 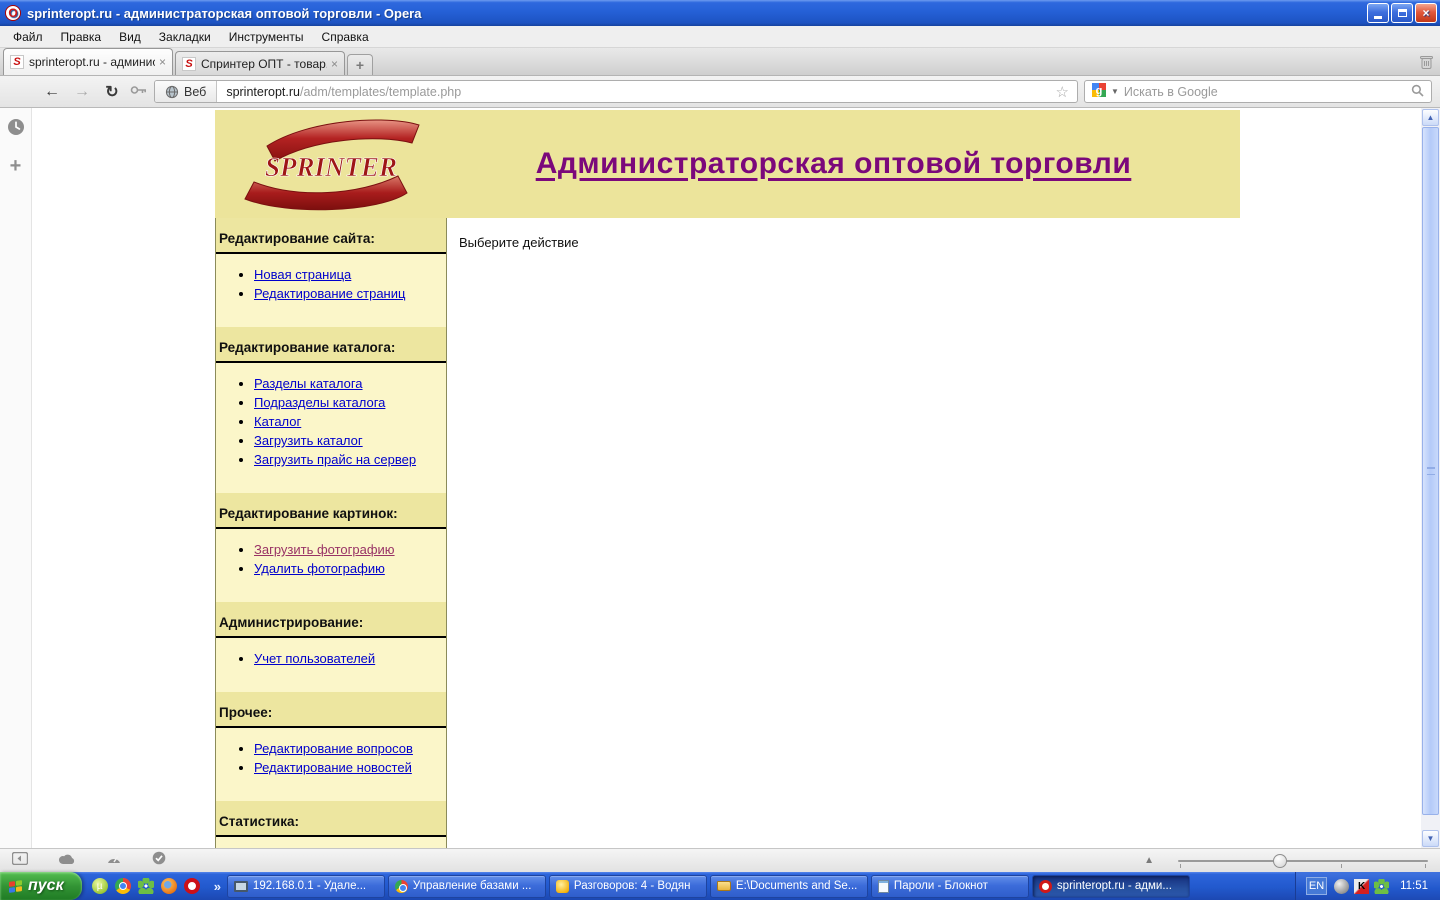 What do you see at coordinates (67, 861) in the screenshot?
I see `unite-cloud-icon` at bounding box center [67, 861].